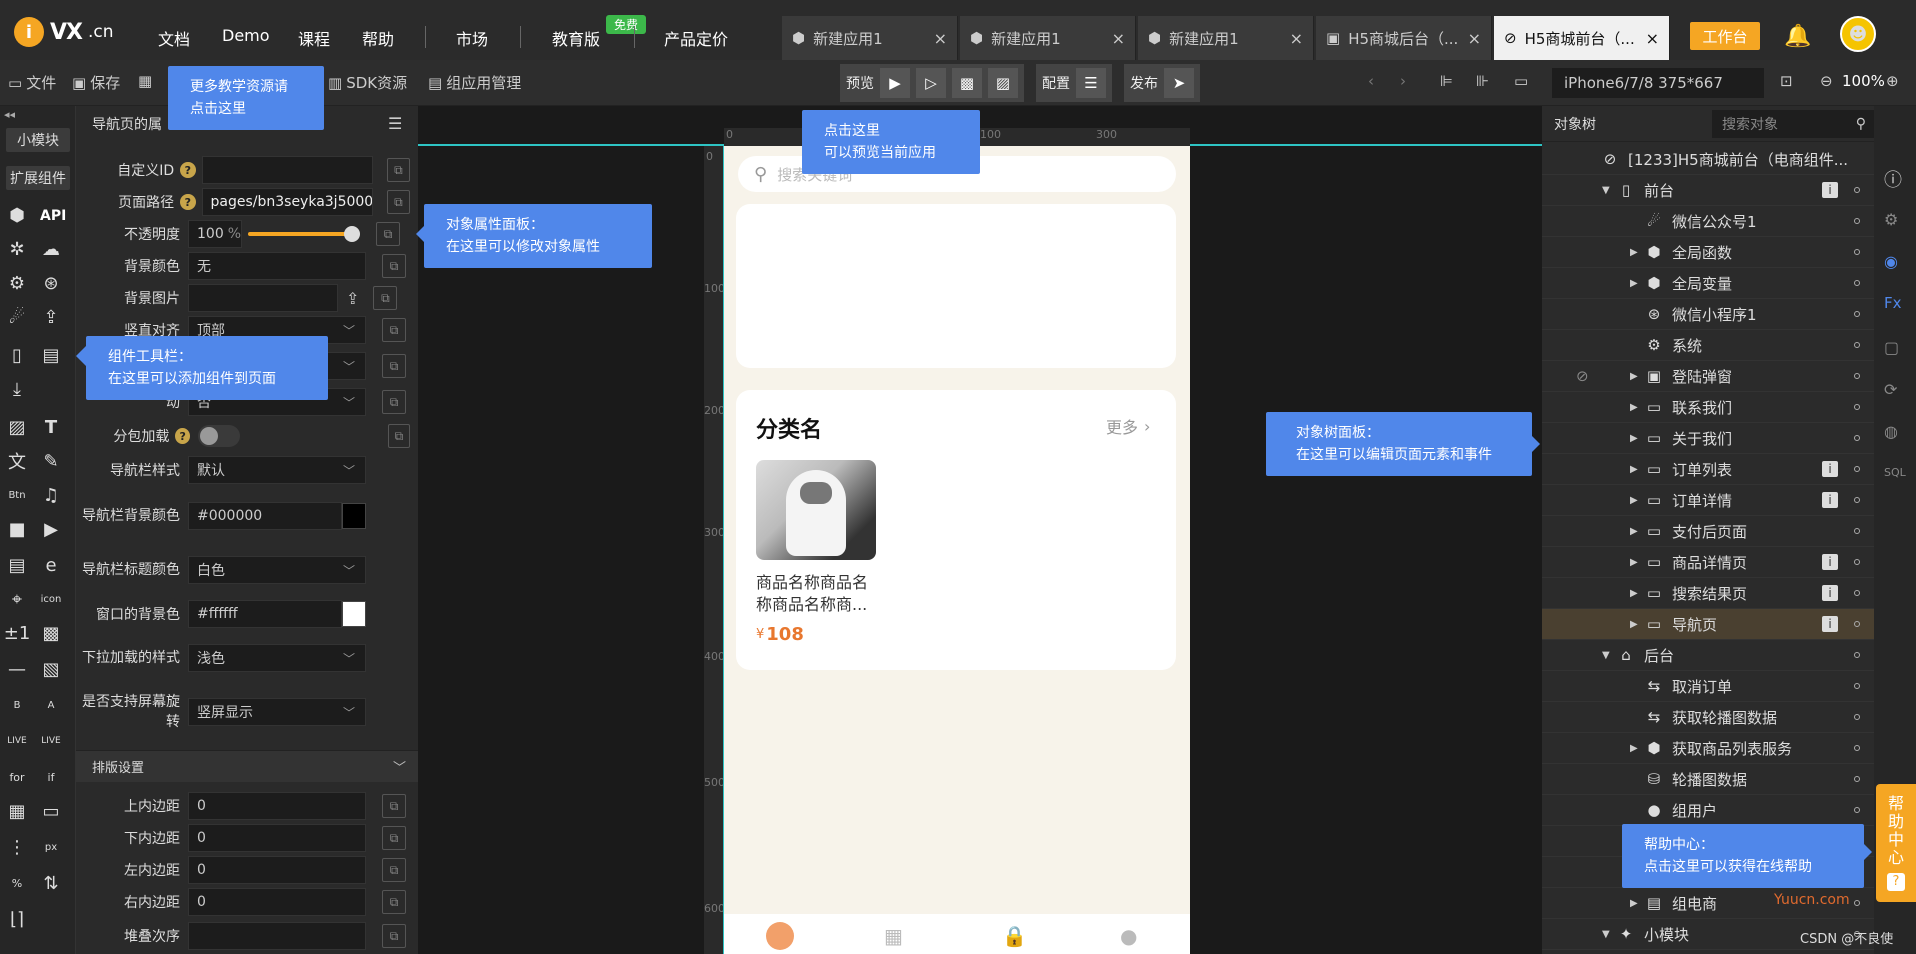 The height and width of the screenshot is (954, 1916). What do you see at coordinates (17, 495) in the screenshot?
I see `btn-icon: Btn` at bounding box center [17, 495].